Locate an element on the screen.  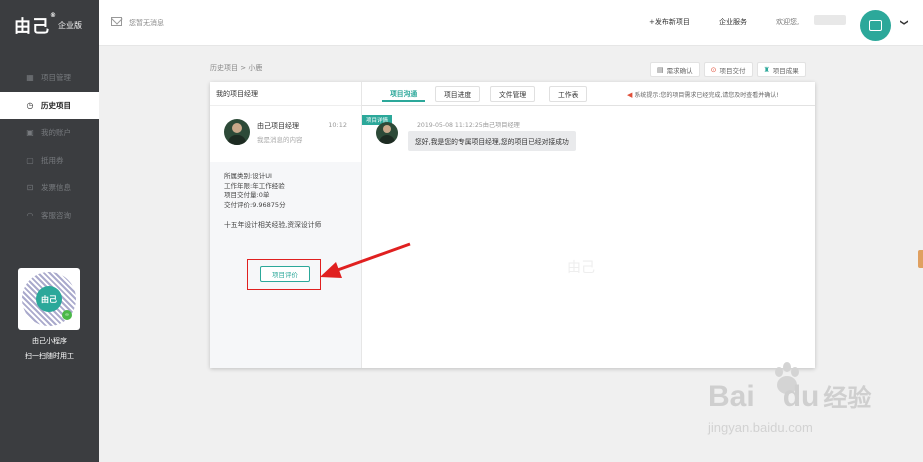
manager-name: 由己项目经理 is located at coordinates (278, 126).